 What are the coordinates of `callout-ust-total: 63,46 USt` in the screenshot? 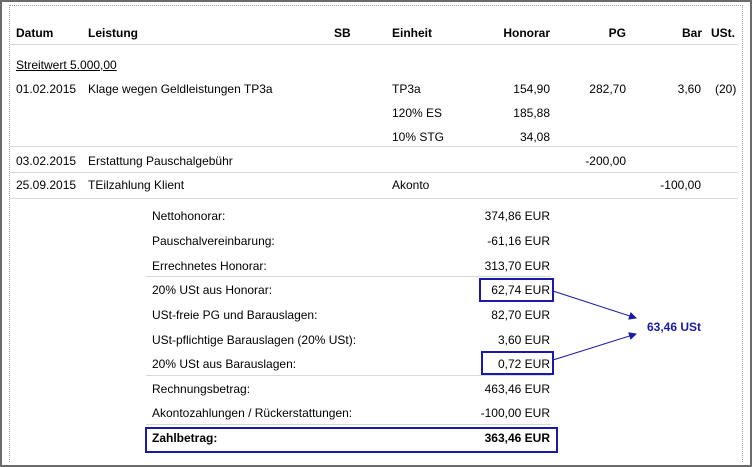 It's located at (674, 327).